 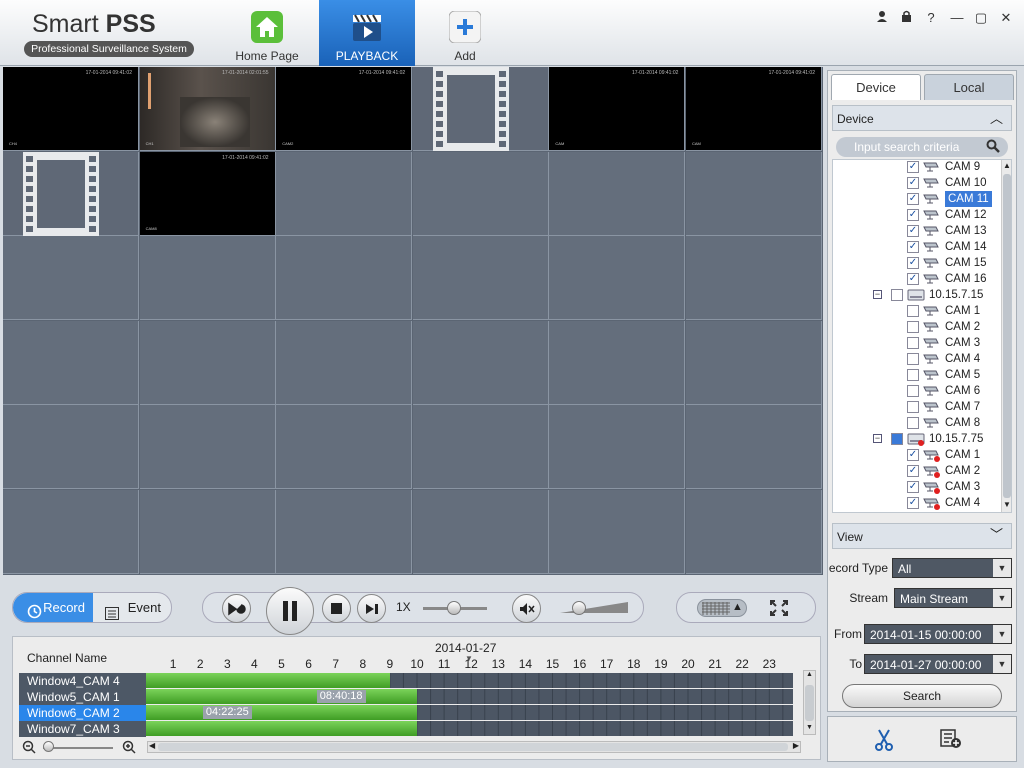 I want to click on stream-select: Main Stream ▼, so click(x=953, y=598).